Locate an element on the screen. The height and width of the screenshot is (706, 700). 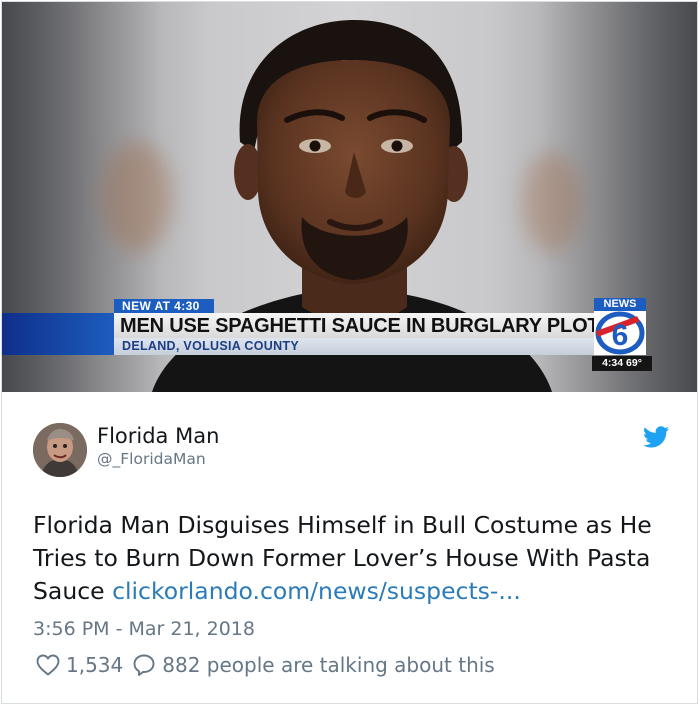
station-clock: 4:34 69° is located at coordinates (622, 363).